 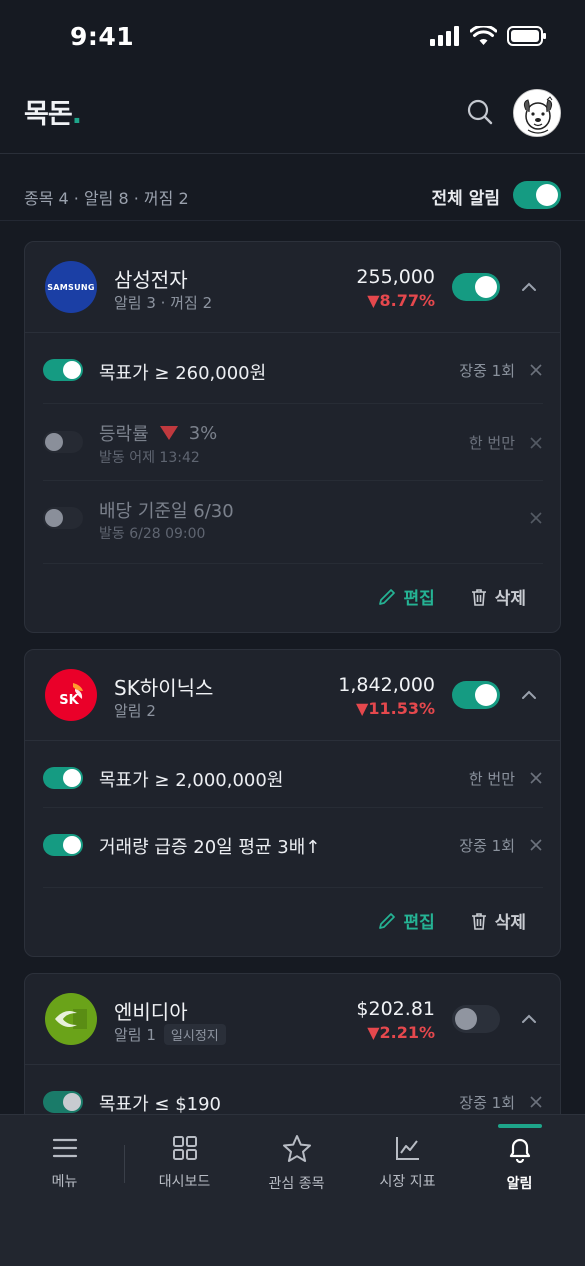 I want to click on alert-title: 목표가 ≥ 260,000원, so click(x=183, y=373).